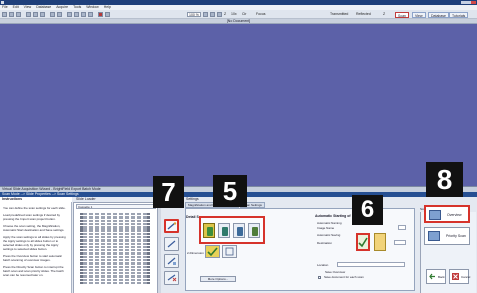 The image size is (477, 293). What do you see at coordinates (159, 247) in the screenshot?
I see `slide-loader-scrollbar` at bounding box center [159, 247].